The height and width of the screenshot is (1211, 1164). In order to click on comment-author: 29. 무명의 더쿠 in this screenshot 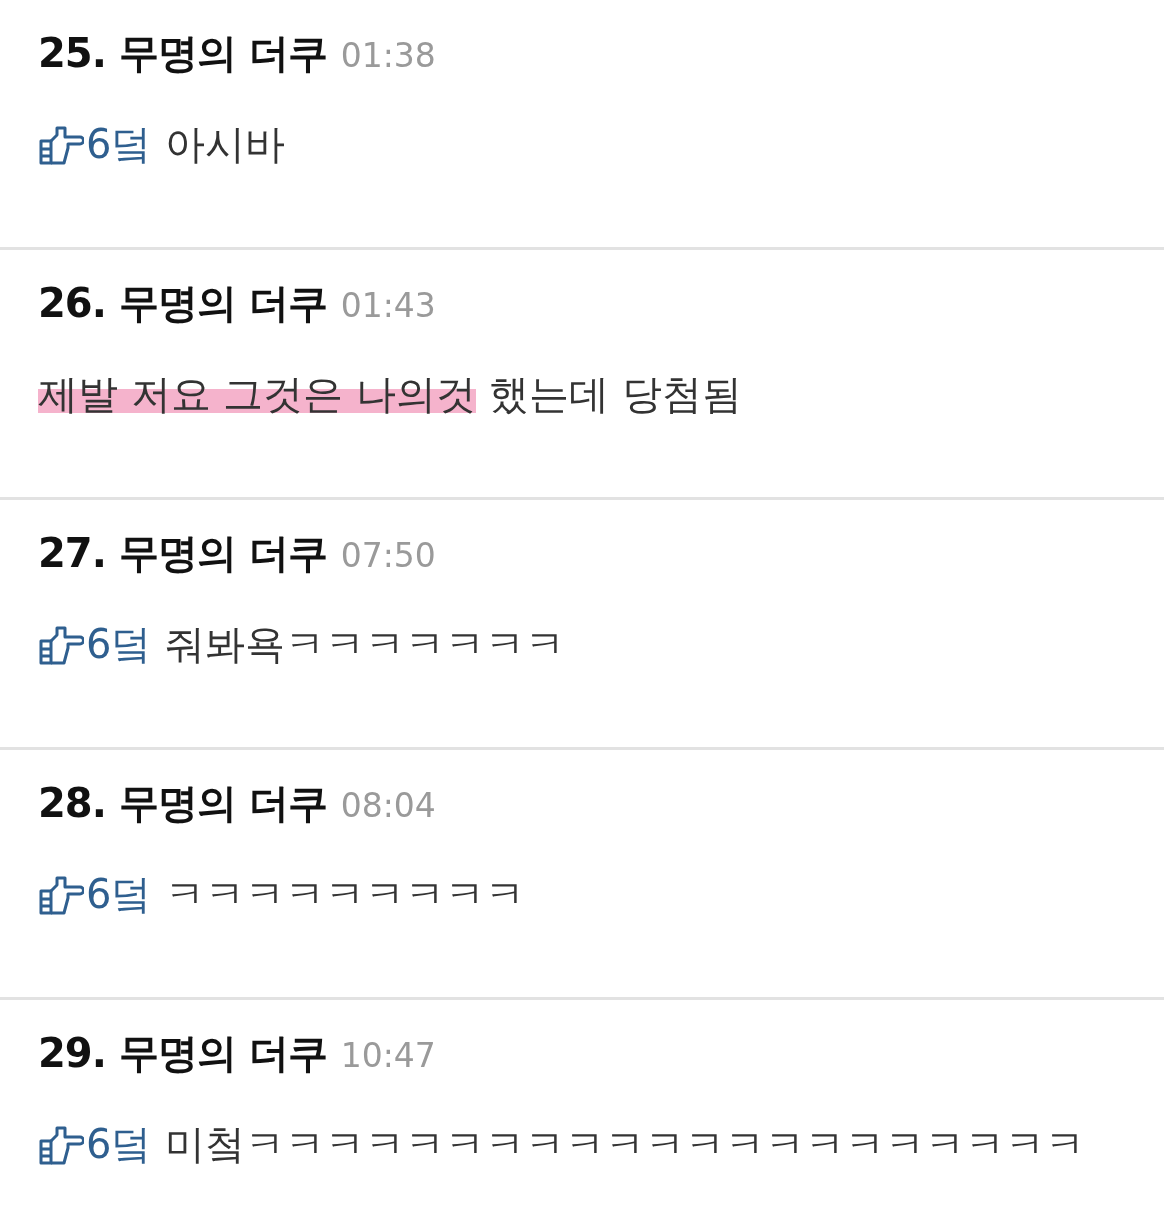, I will do `click(182, 1053)`.